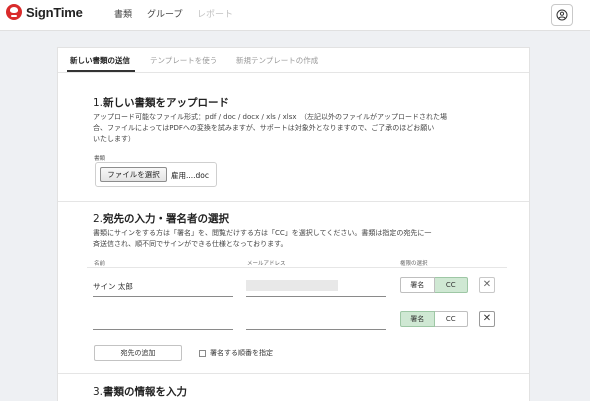  I want to click on nav-reports: レポート, so click(215, 15).